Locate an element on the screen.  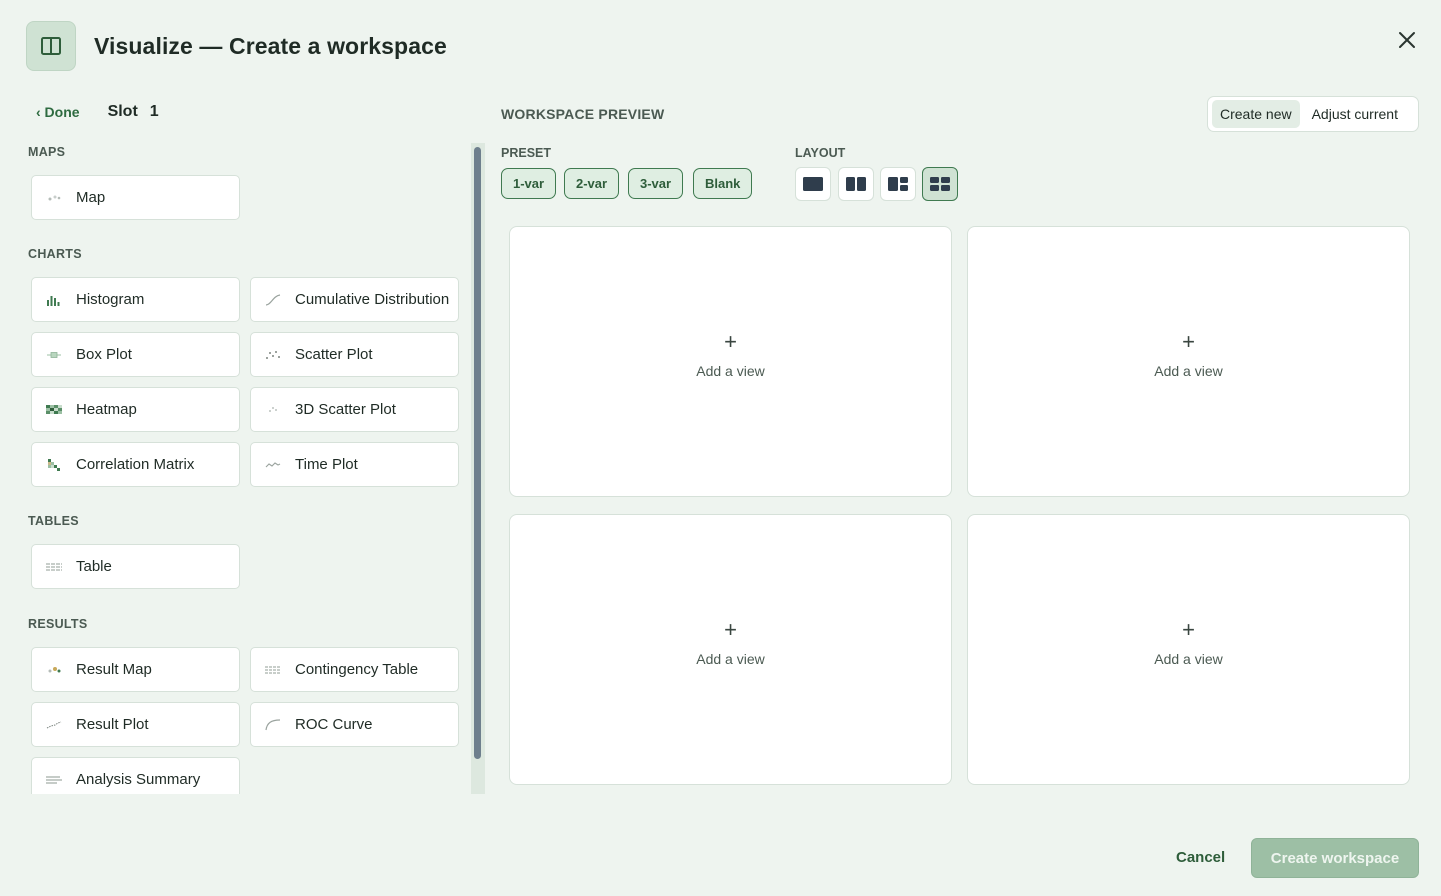
mode-adjust-current: Adjust current is located at coordinates (1355, 114).